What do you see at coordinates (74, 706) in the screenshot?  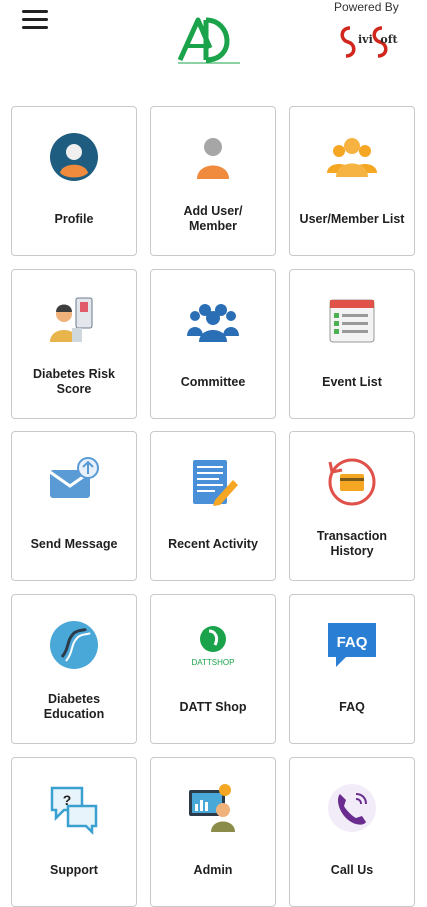 I see `tile-label: Diabetes Education` at bounding box center [74, 706].